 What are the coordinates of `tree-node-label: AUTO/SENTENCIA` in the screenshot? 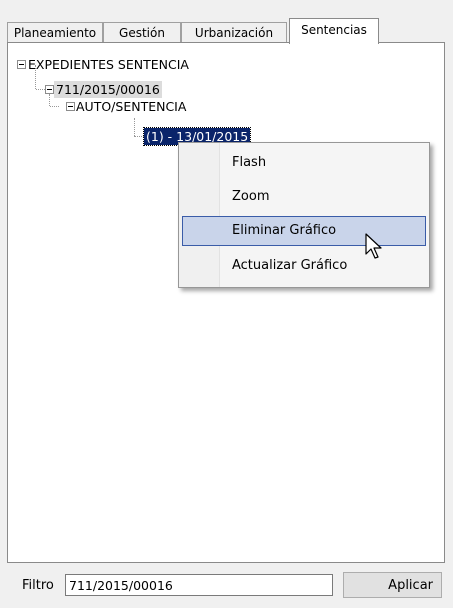 It's located at (131, 106).